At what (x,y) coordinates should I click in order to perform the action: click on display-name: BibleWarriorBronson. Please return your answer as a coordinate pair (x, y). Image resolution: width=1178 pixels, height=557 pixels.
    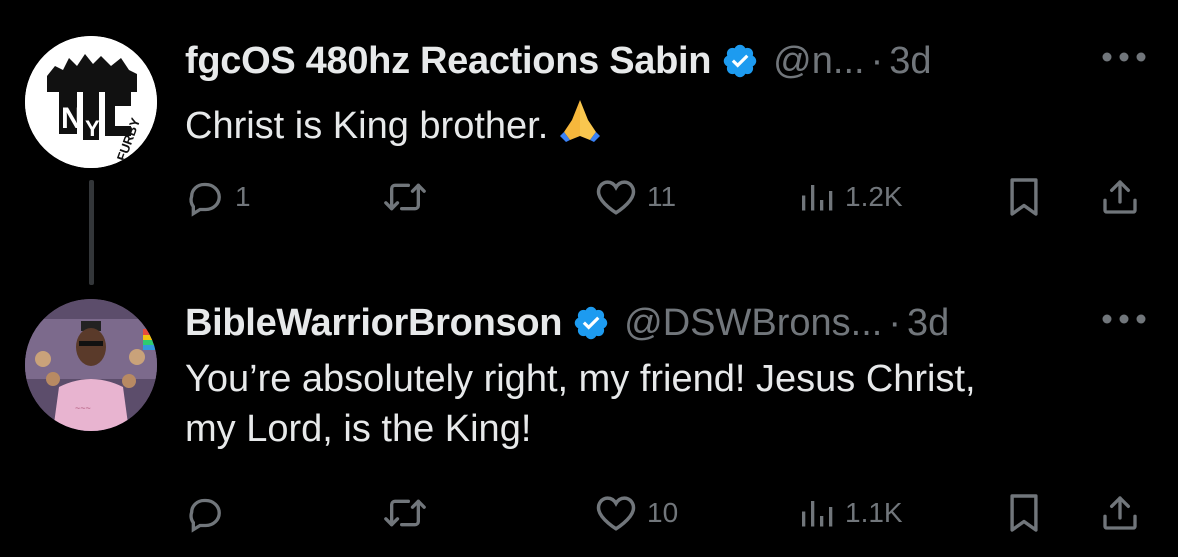
    Looking at the image, I should click on (373, 323).